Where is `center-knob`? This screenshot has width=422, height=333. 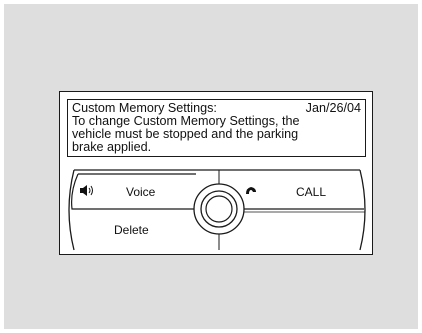 center-knob is located at coordinates (219, 209).